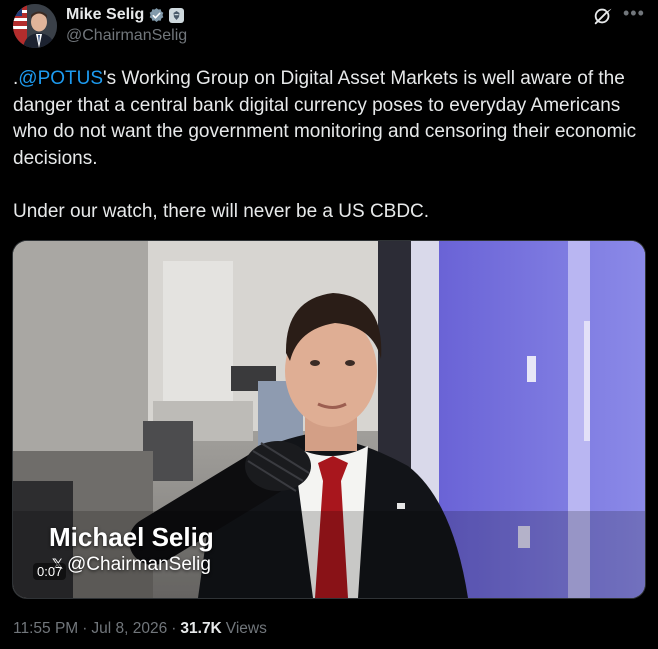  I want to click on author-avatar, so click(35, 26).